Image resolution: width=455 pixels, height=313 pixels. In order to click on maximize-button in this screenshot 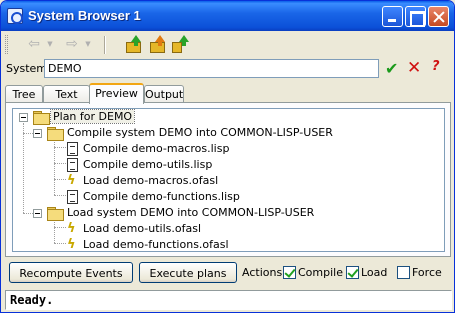, I will do `click(415, 16)`.